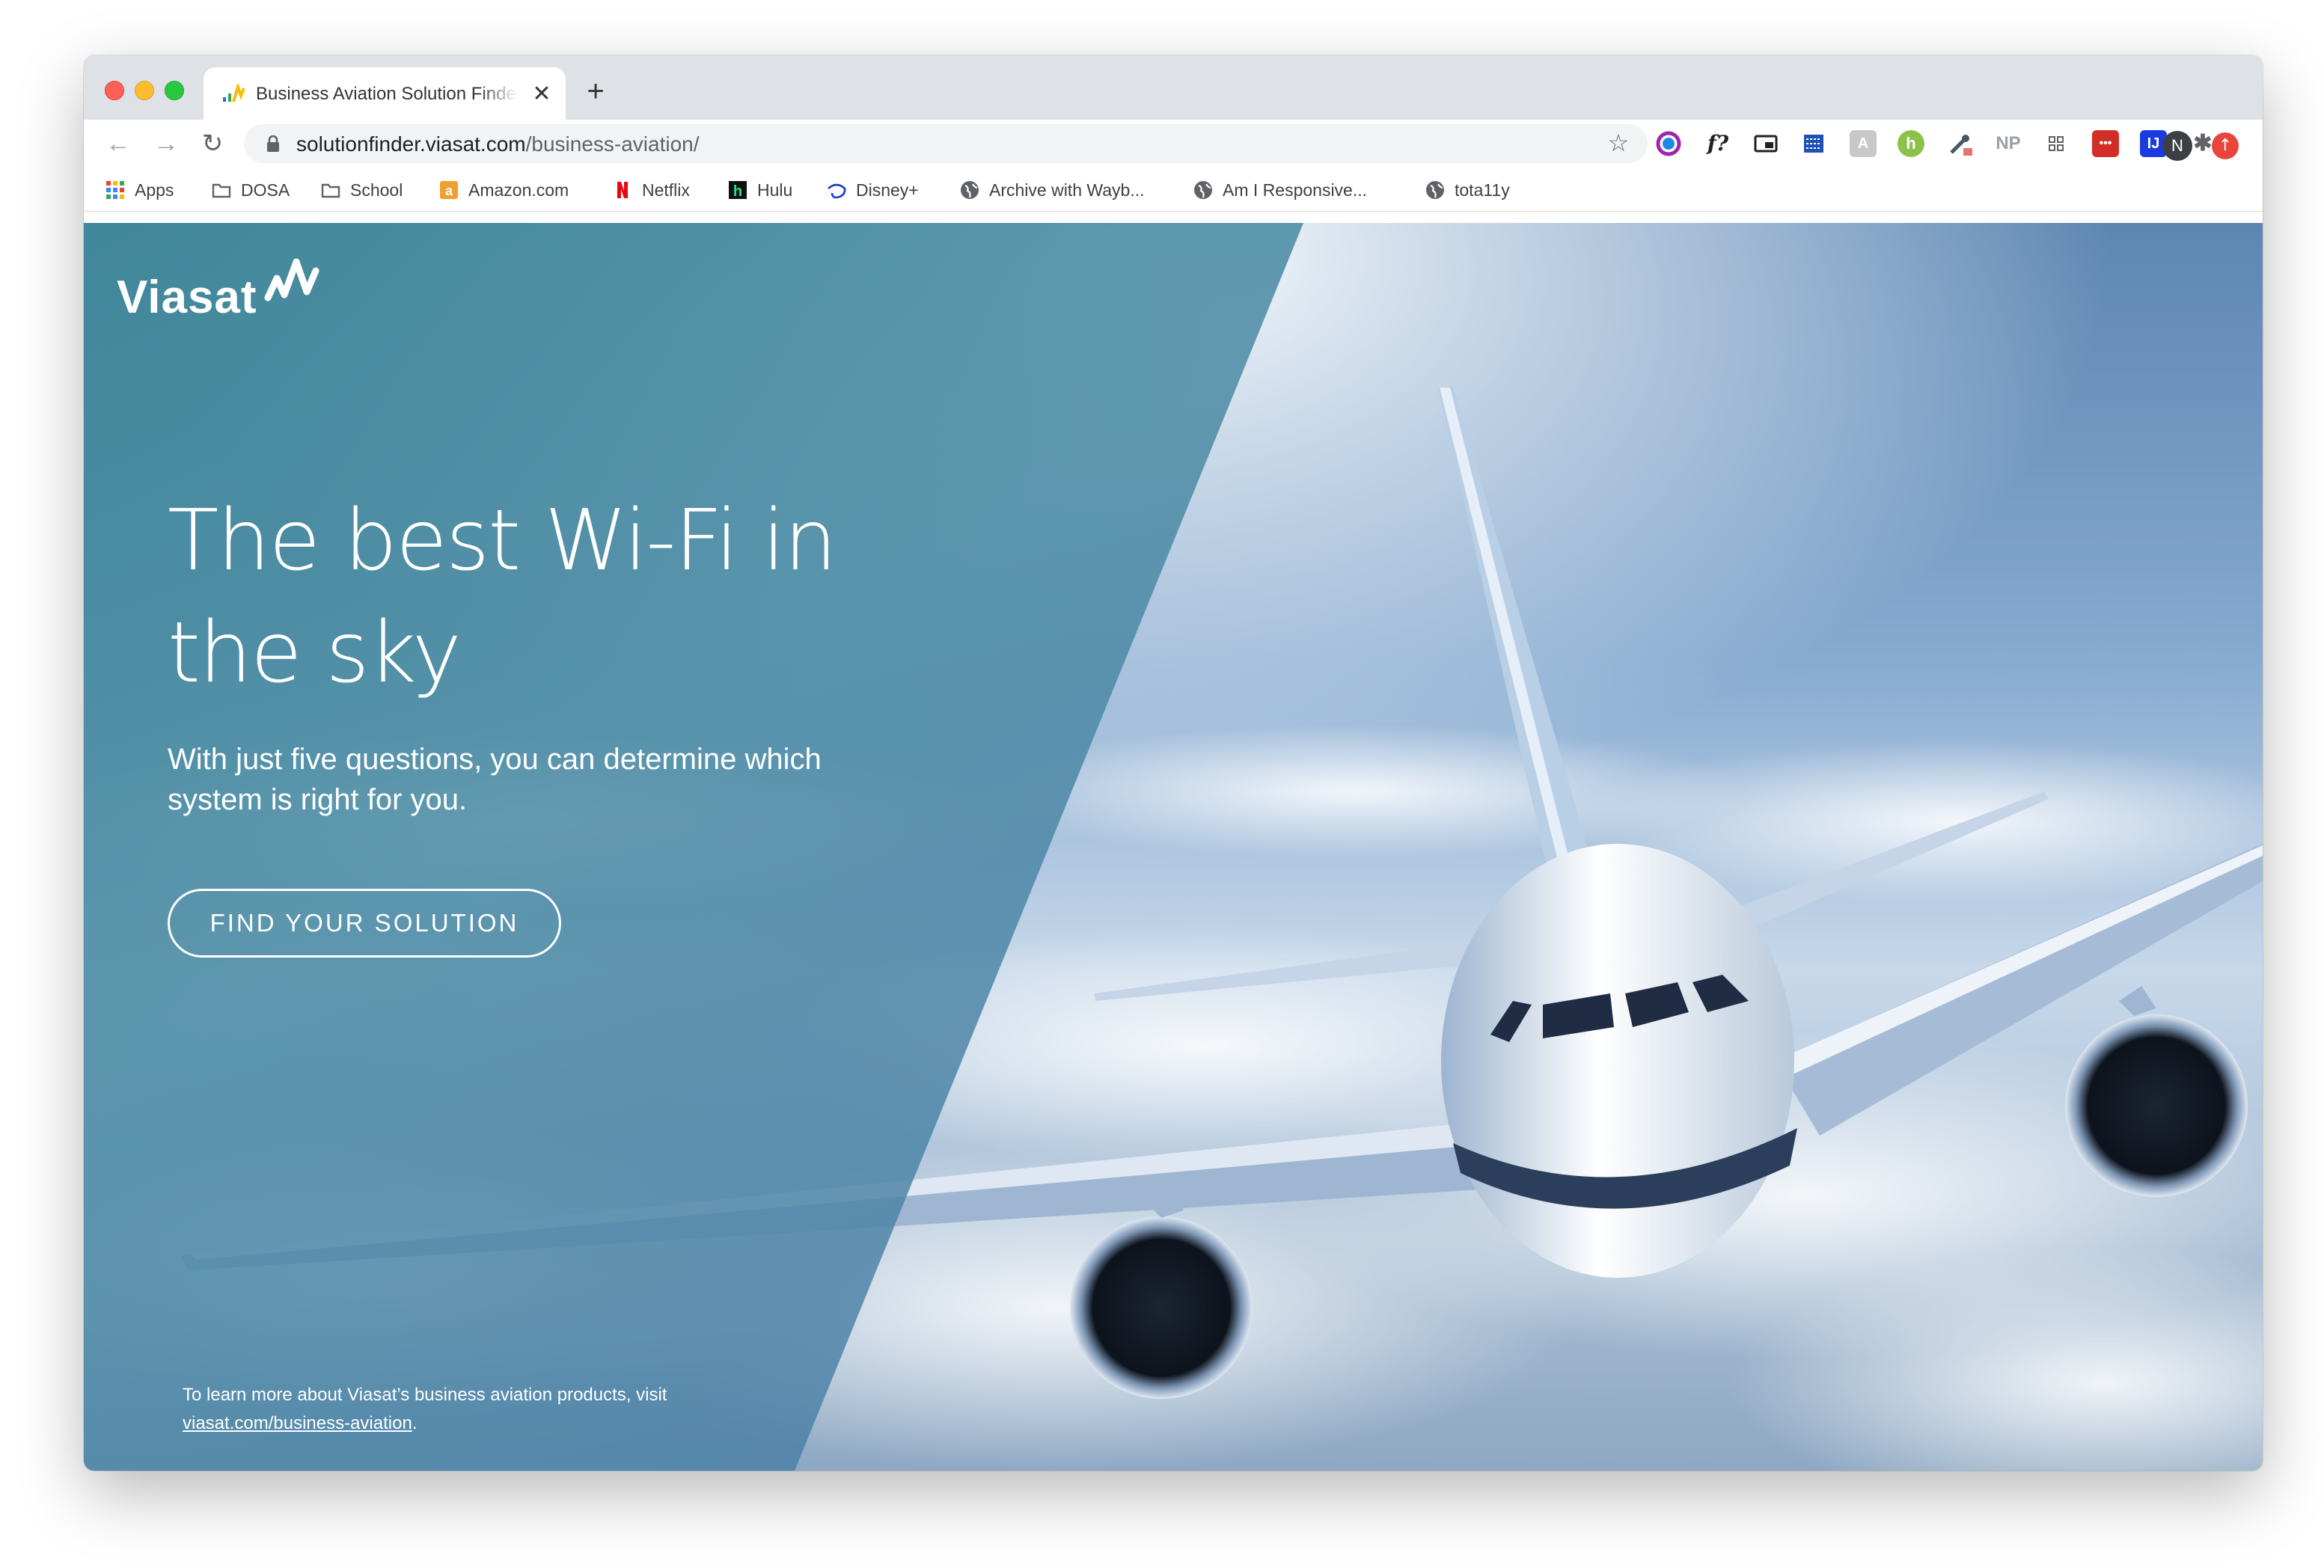 The image size is (2324, 1568). I want to click on url-path: /business-aviation/, so click(612, 144).